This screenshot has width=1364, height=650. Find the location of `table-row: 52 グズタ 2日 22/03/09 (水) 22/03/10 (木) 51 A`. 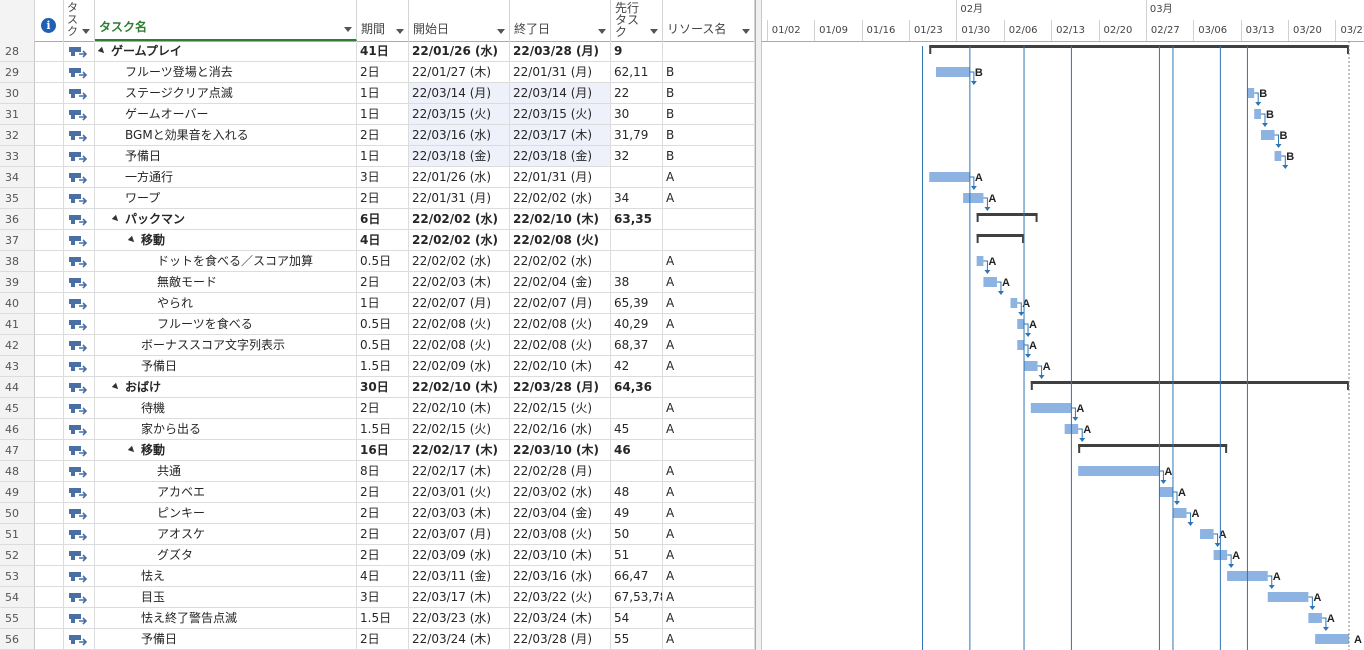

table-row: 52 グズタ 2日 22/03/09 (水) 22/03/10 (木) 51 A is located at coordinates (377, 555).